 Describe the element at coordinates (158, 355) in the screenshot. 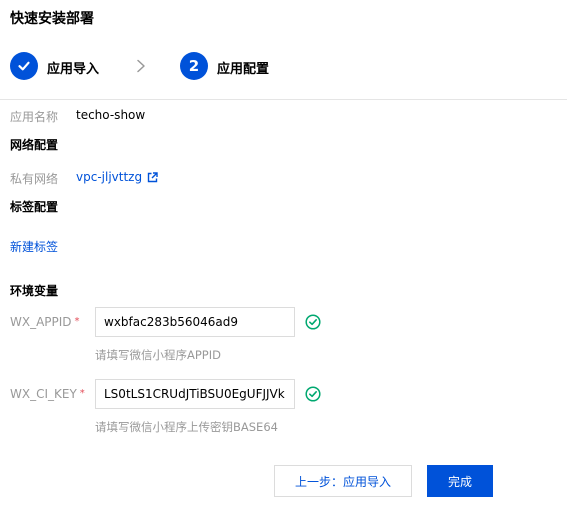

I see `wx-appid-hint: 请填写微信小程序APPID` at that location.